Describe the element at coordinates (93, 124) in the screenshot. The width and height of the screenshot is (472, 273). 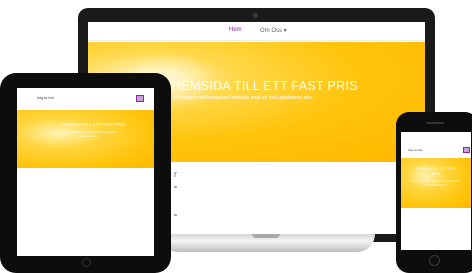
I see `tablet-hero-title: HEMSIDA TILL ETT FAST PRIS` at that location.